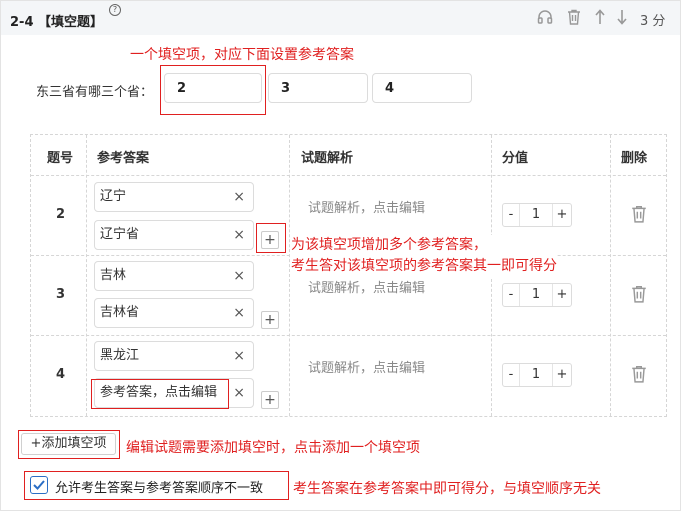  I want to click on annotation-multi-answer-line2: 考生答对该填空项的参考答案其一即可得分, so click(424, 266).